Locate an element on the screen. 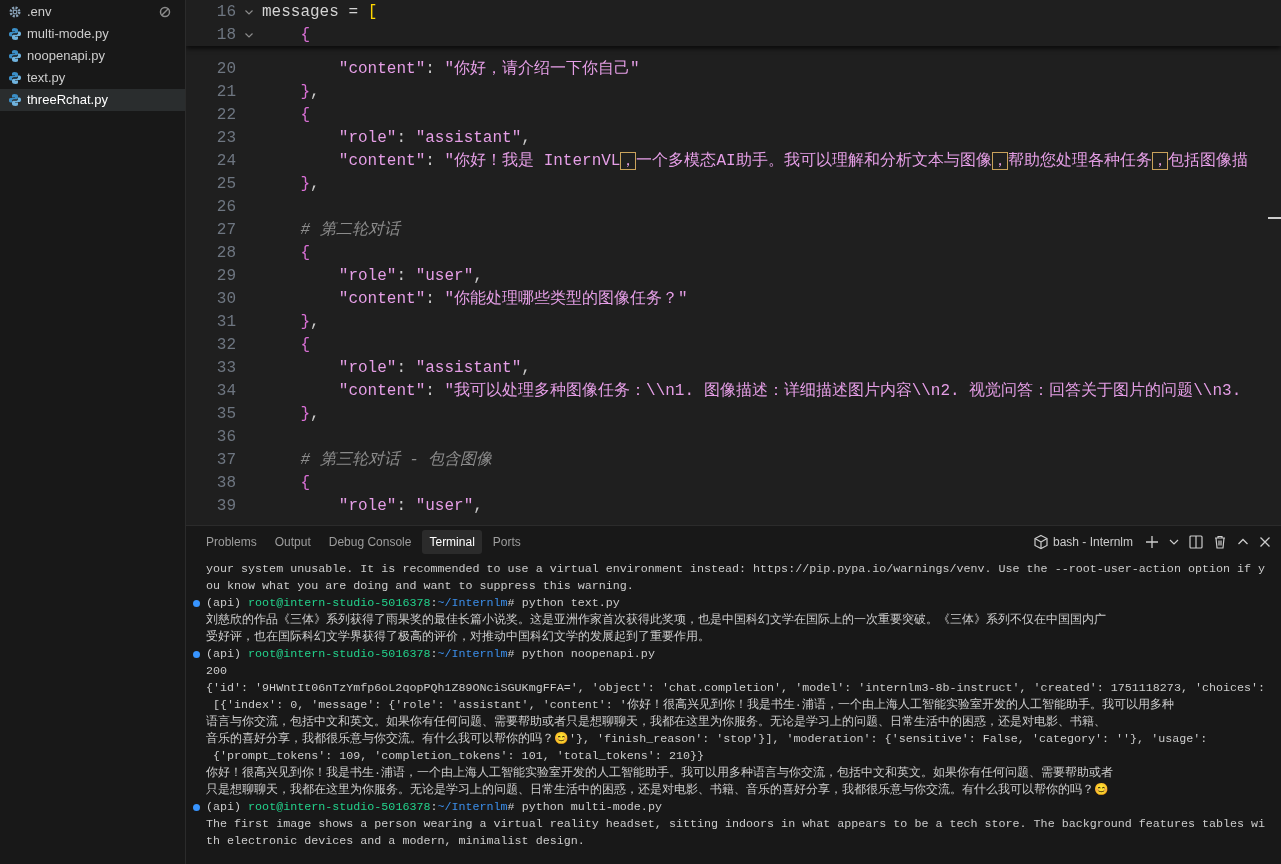 This screenshot has width=1281, height=864. line-number: 31 is located at coordinates (225, 322).